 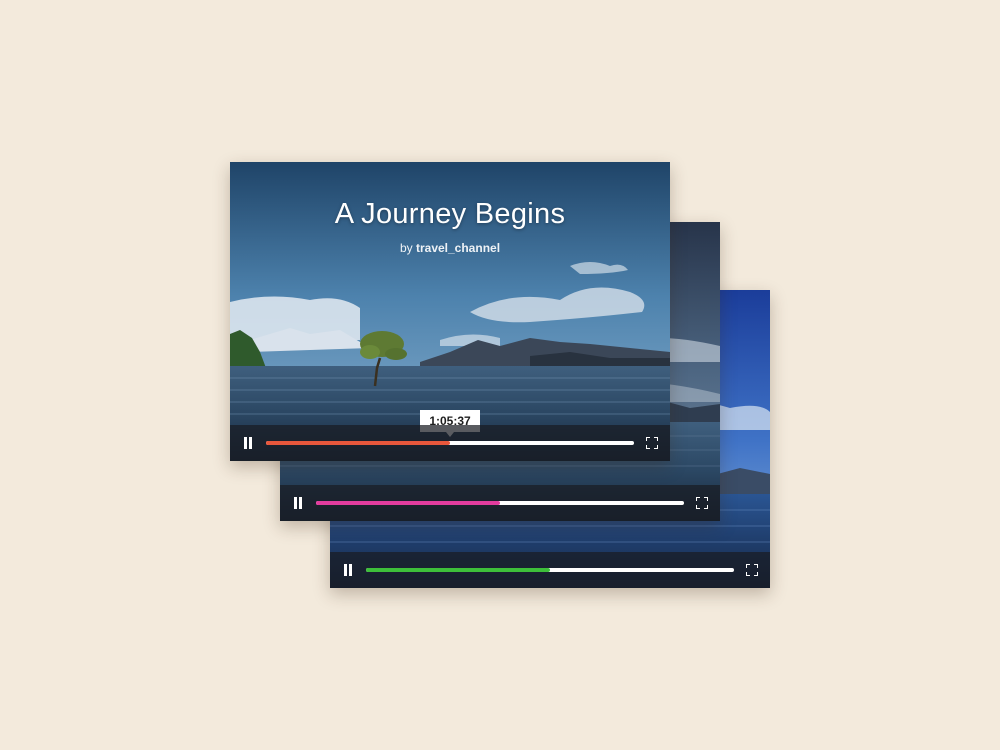 What do you see at coordinates (450, 214) in the screenshot?
I see `video-title: A Journey Begins` at bounding box center [450, 214].